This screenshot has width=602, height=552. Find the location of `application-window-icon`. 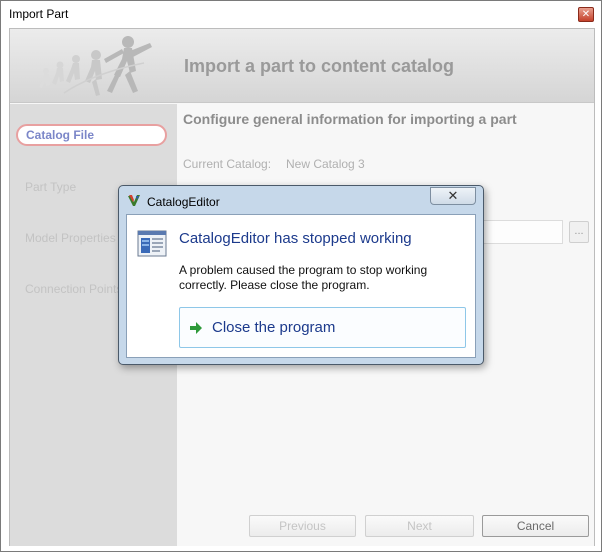

application-window-icon is located at coordinates (152, 243).